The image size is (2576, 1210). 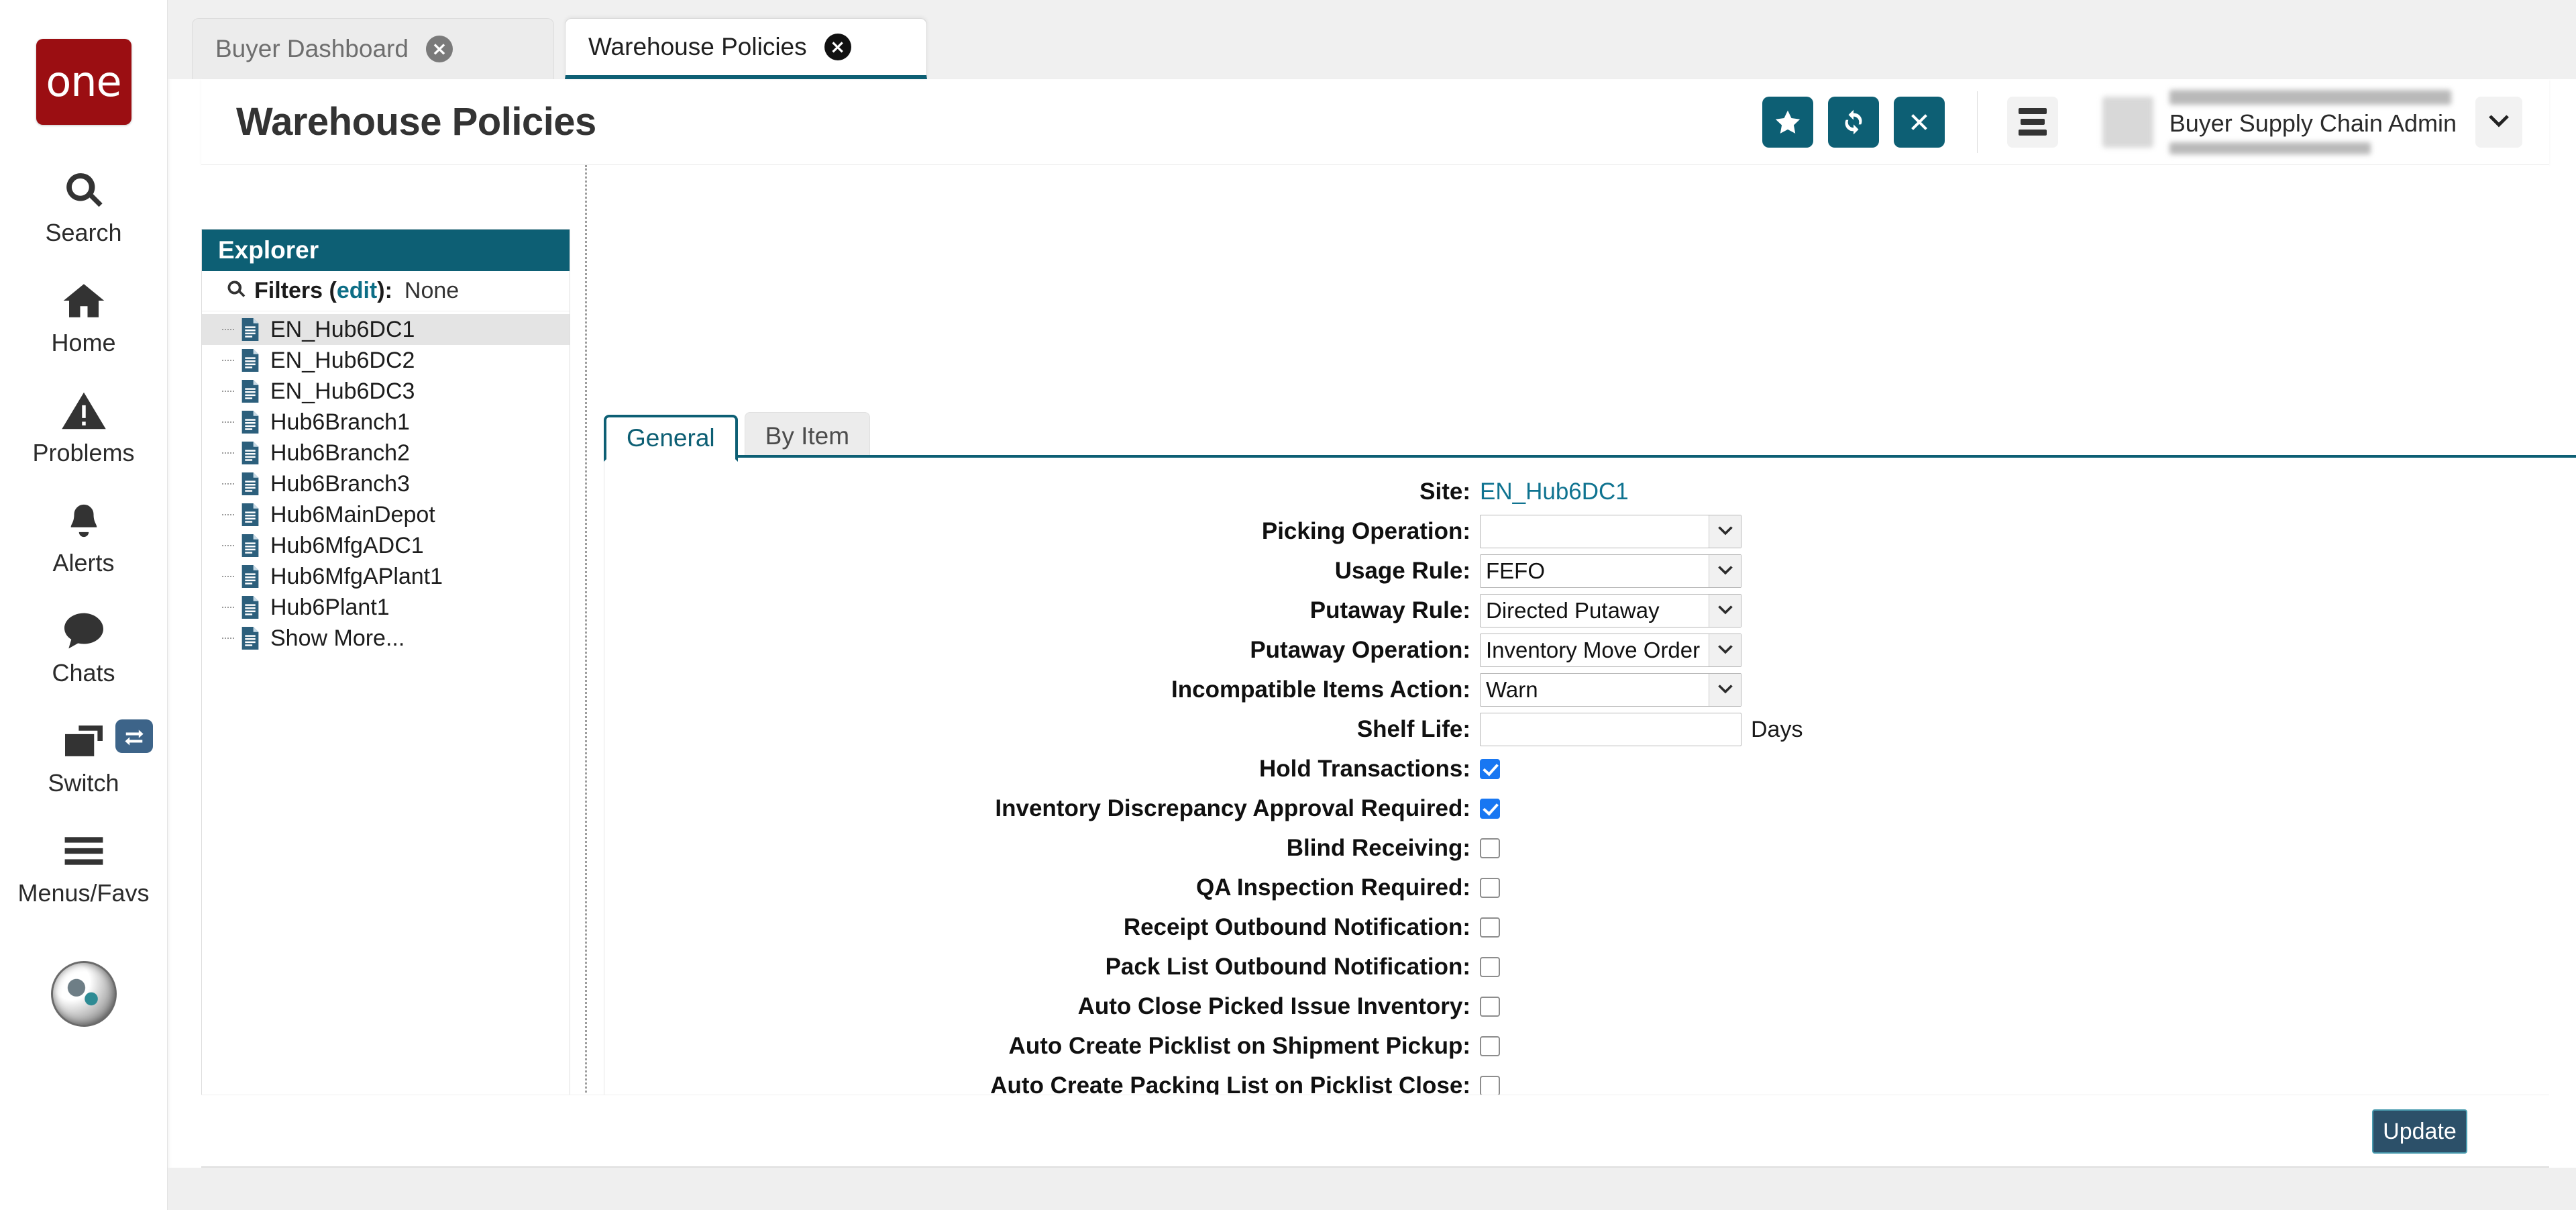 I want to click on explorer-item: Hub6MfgAPlant1, so click(x=386, y=576).